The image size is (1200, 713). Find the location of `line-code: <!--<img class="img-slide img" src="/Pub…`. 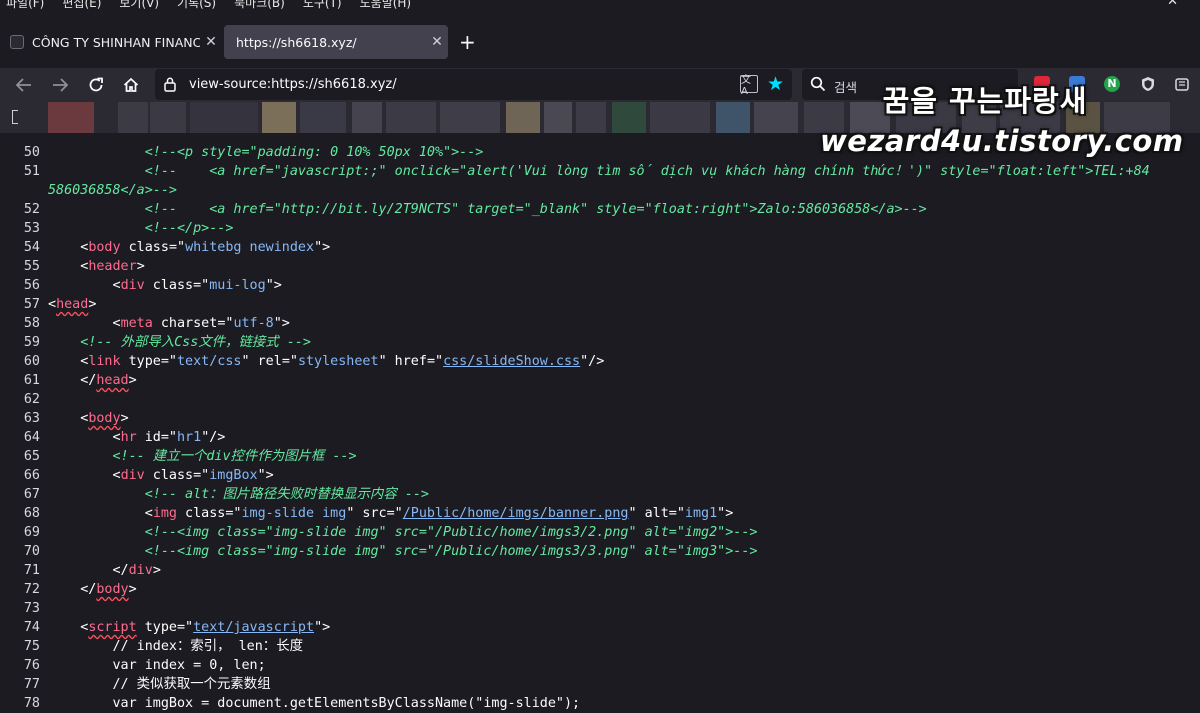

line-code: <!--<img class="img-slide img" src="/Pub… is located at coordinates (403, 551).